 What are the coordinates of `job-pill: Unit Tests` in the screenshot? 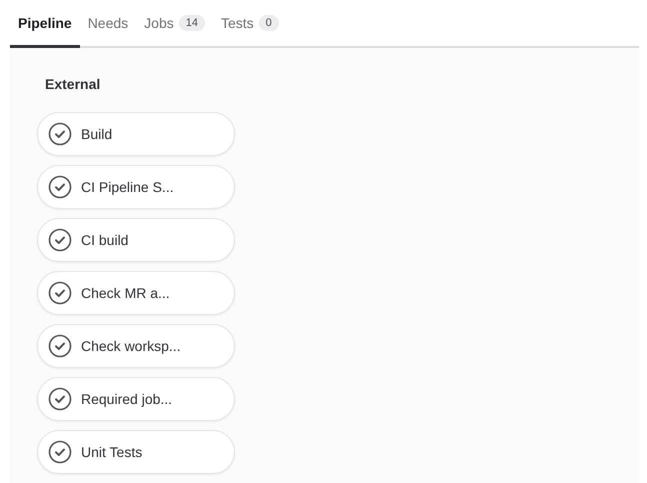 It's located at (136, 452).